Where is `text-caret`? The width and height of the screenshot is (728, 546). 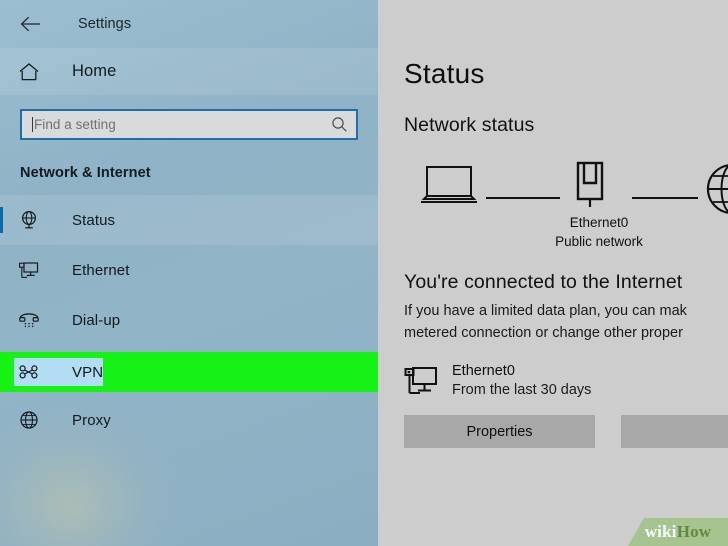
text-caret is located at coordinates (32, 124).